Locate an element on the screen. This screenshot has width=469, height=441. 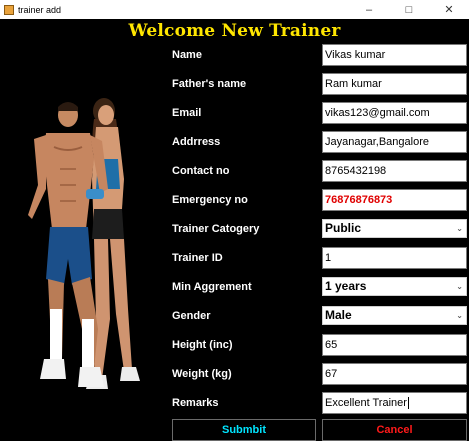
height-label: Height (inc) is located at coordinates (202, 345).